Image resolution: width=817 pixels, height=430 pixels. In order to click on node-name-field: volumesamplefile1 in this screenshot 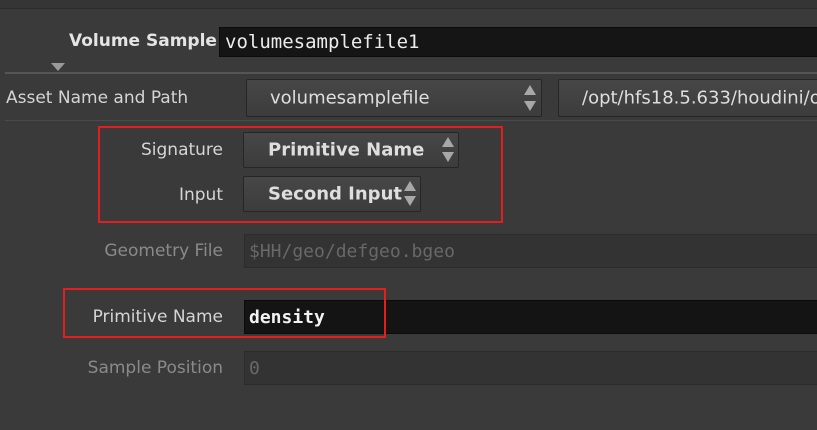, I will do `click(518, 42)`.